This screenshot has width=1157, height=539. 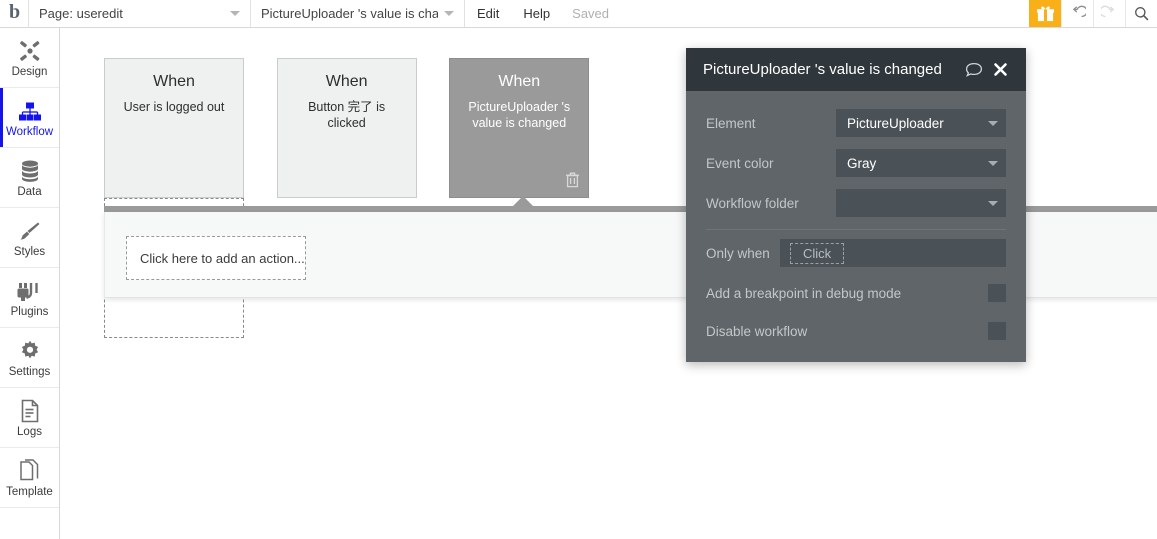 I want to click on workflow-folder-label: Workflow folder, so click(x=752, y=203).